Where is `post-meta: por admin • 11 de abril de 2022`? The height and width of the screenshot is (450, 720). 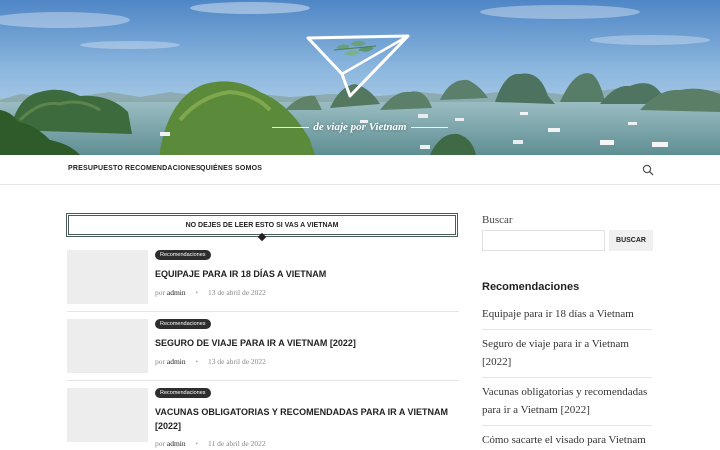
post-meta: por admin • 11 de abril de 2022 is located at coordinates (210, 443).